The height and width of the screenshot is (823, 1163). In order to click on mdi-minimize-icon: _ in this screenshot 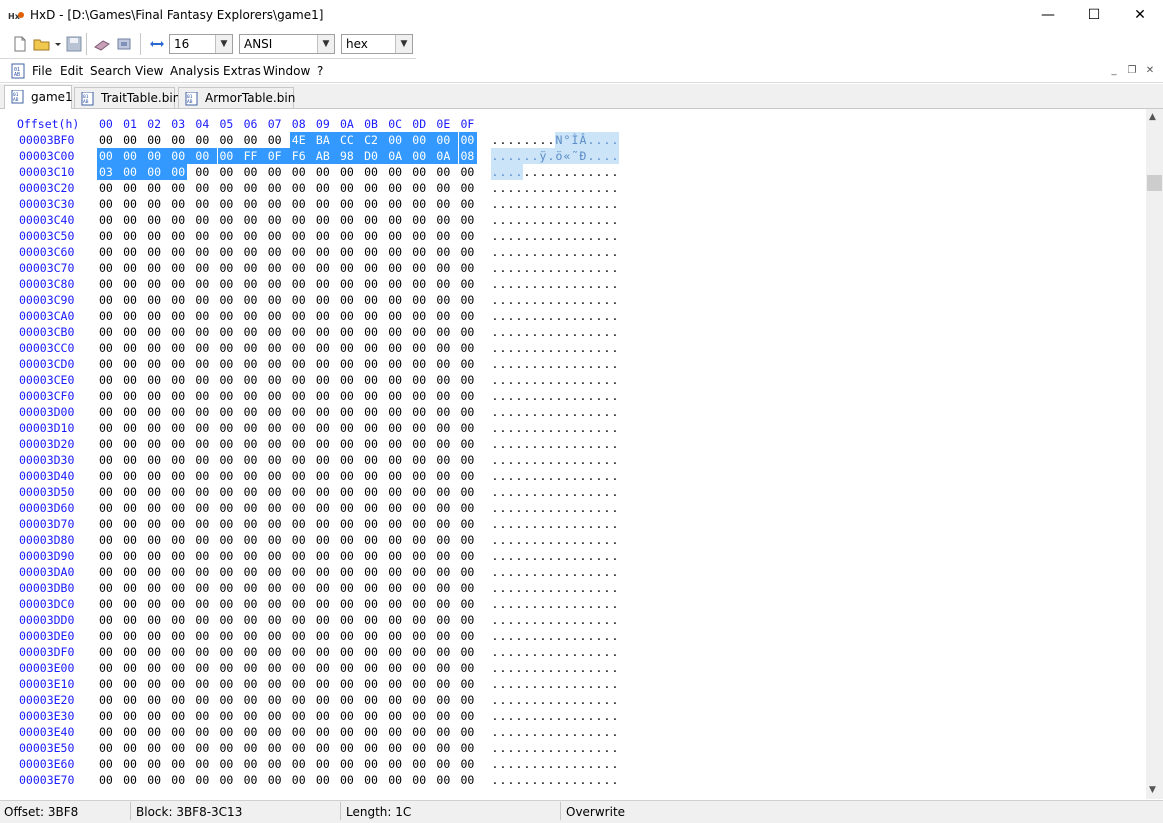, I will do `click(1114, 71)`.